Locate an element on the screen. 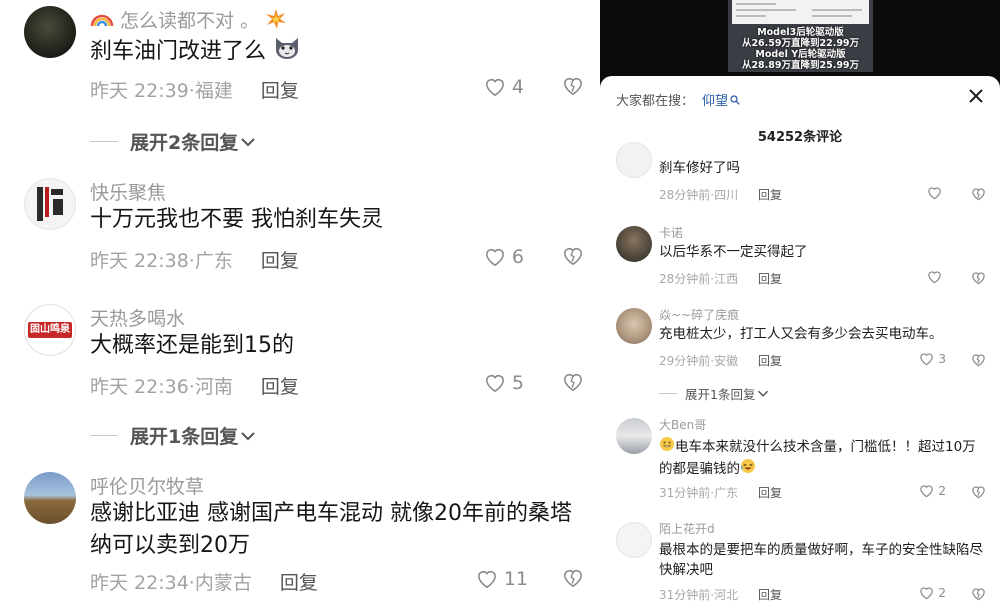 This screenshot has height=608, width=1000. username: 大Ben哥 is located at coordinates (682, 424).